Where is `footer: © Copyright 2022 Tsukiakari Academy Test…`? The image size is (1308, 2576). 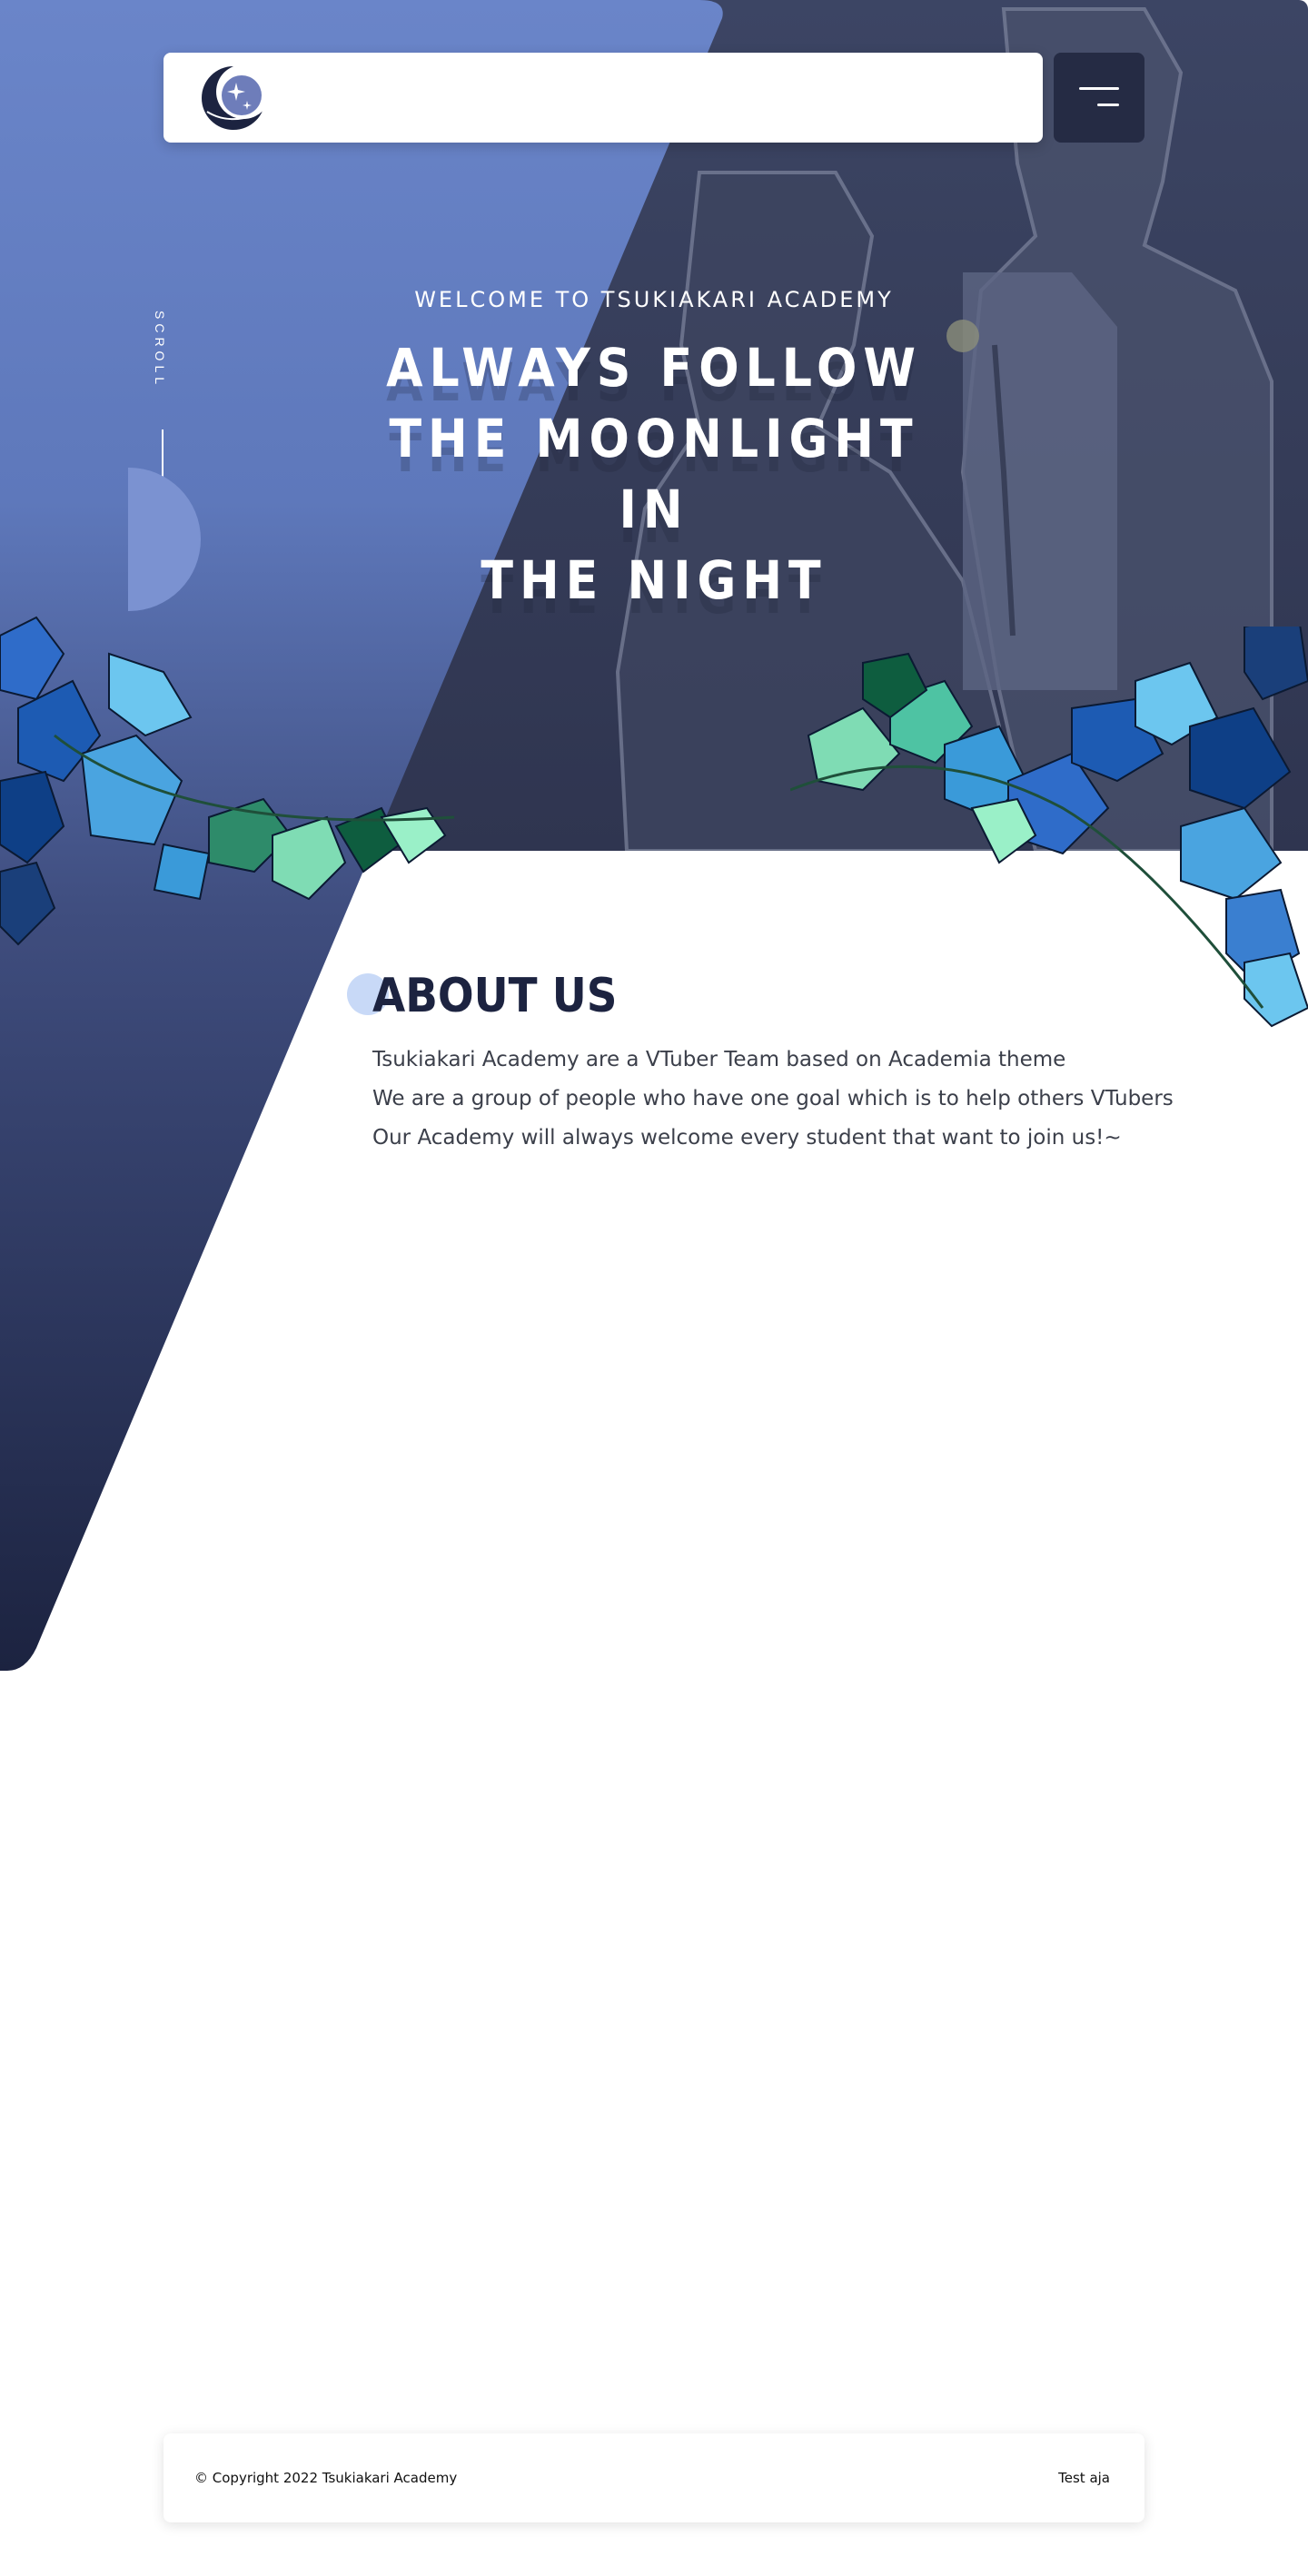
footer: © Copyright 2022 Tsukiakari Academy Test… is located at coordinates (654, 2477).